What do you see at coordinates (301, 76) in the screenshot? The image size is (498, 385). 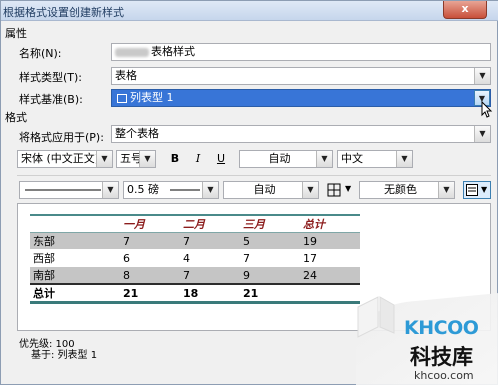 I see `style-type-select: 表格 ▼` at bounding box center [301, 76].